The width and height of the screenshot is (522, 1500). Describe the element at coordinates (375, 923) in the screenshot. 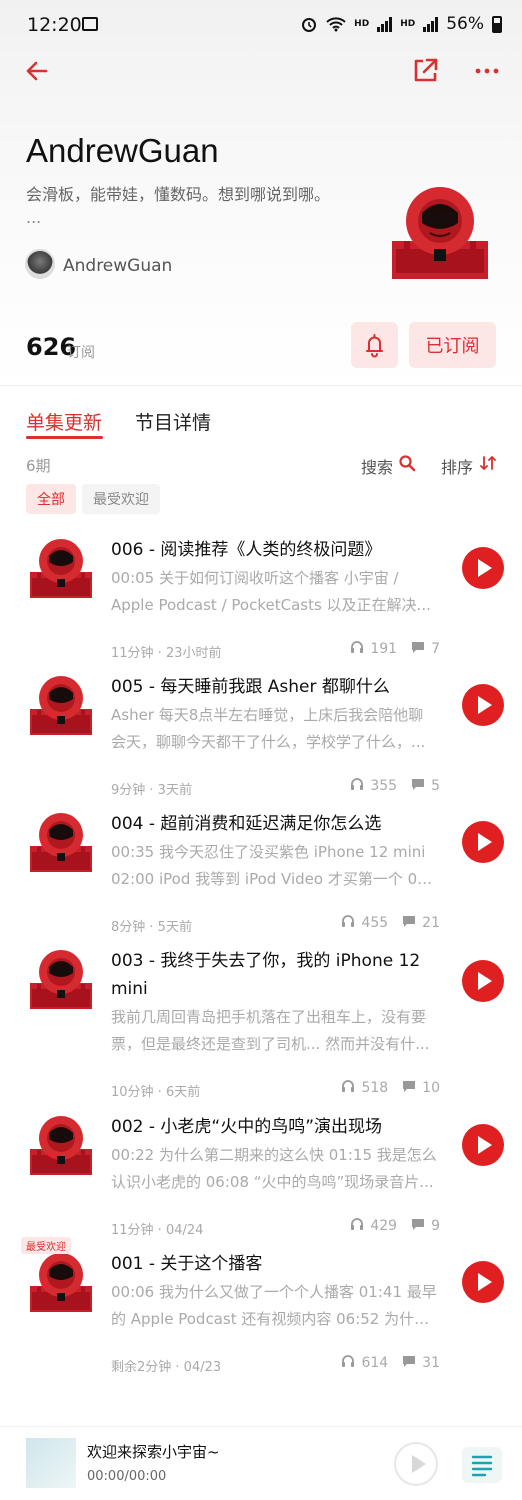

I see `play-count: 455` at that location.